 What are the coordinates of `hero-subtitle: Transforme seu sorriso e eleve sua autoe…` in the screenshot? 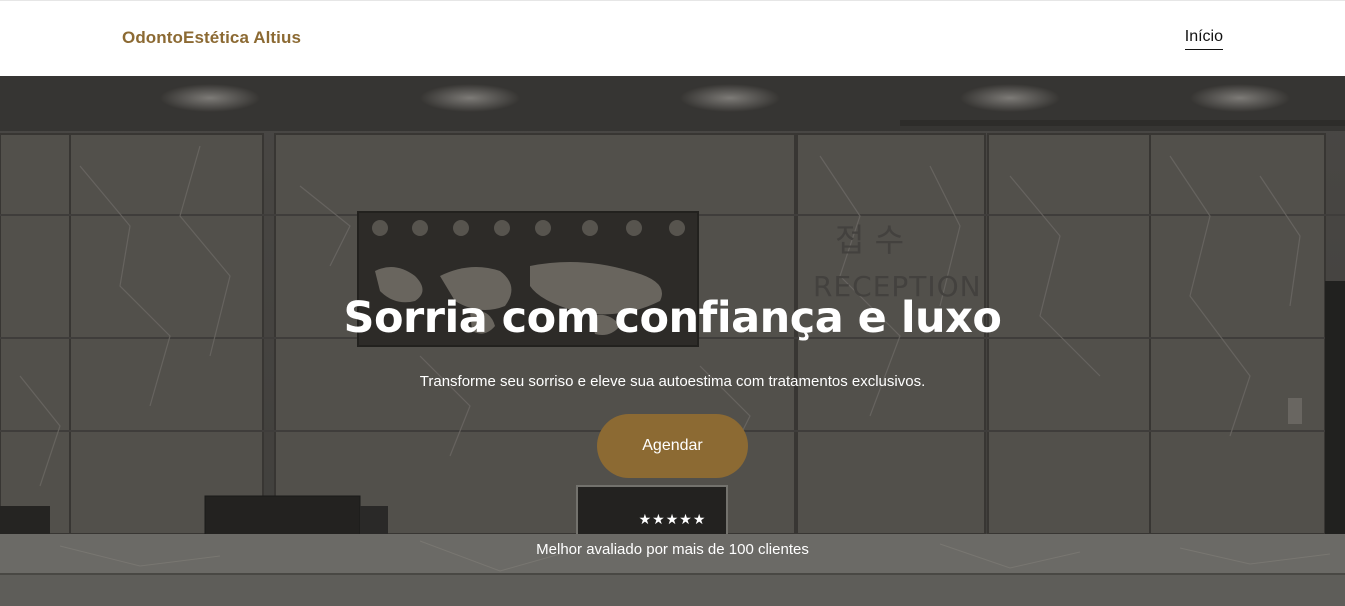 It's located at (672, 381).